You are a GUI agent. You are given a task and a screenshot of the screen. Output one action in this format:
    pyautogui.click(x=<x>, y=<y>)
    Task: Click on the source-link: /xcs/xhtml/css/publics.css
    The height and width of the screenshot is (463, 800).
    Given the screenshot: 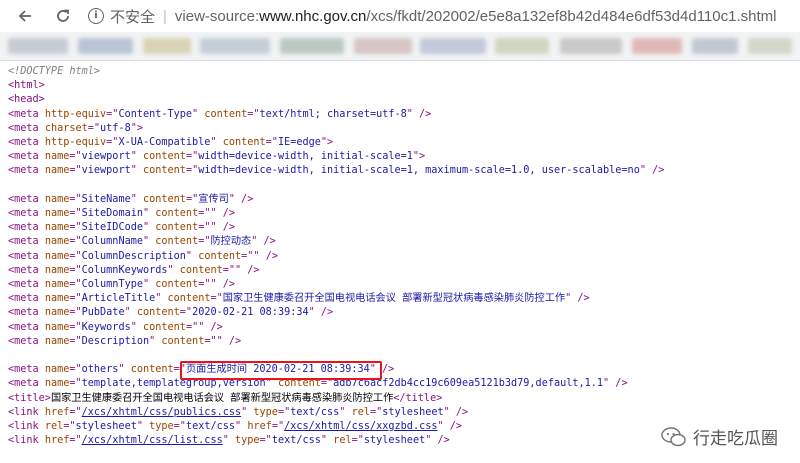 What is the action you would take?
    pyautogui.click(x=161, y=412)
    